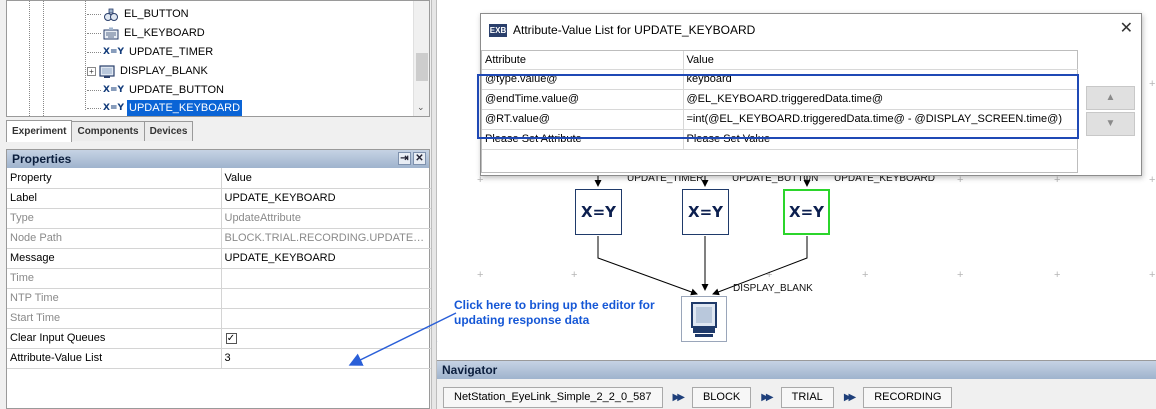 The image size is (1156, 409). I want to click on tree-item-label: UPDATE_BUTTON, so click(176, 90).